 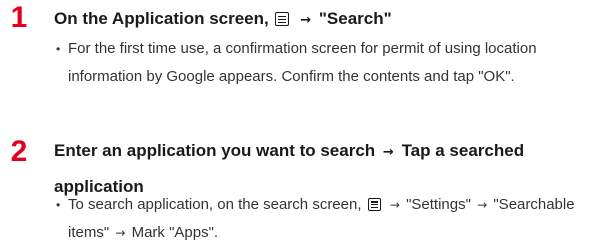 I want to click on note-text: Mark "Apps"., so click(x=175, y=232).